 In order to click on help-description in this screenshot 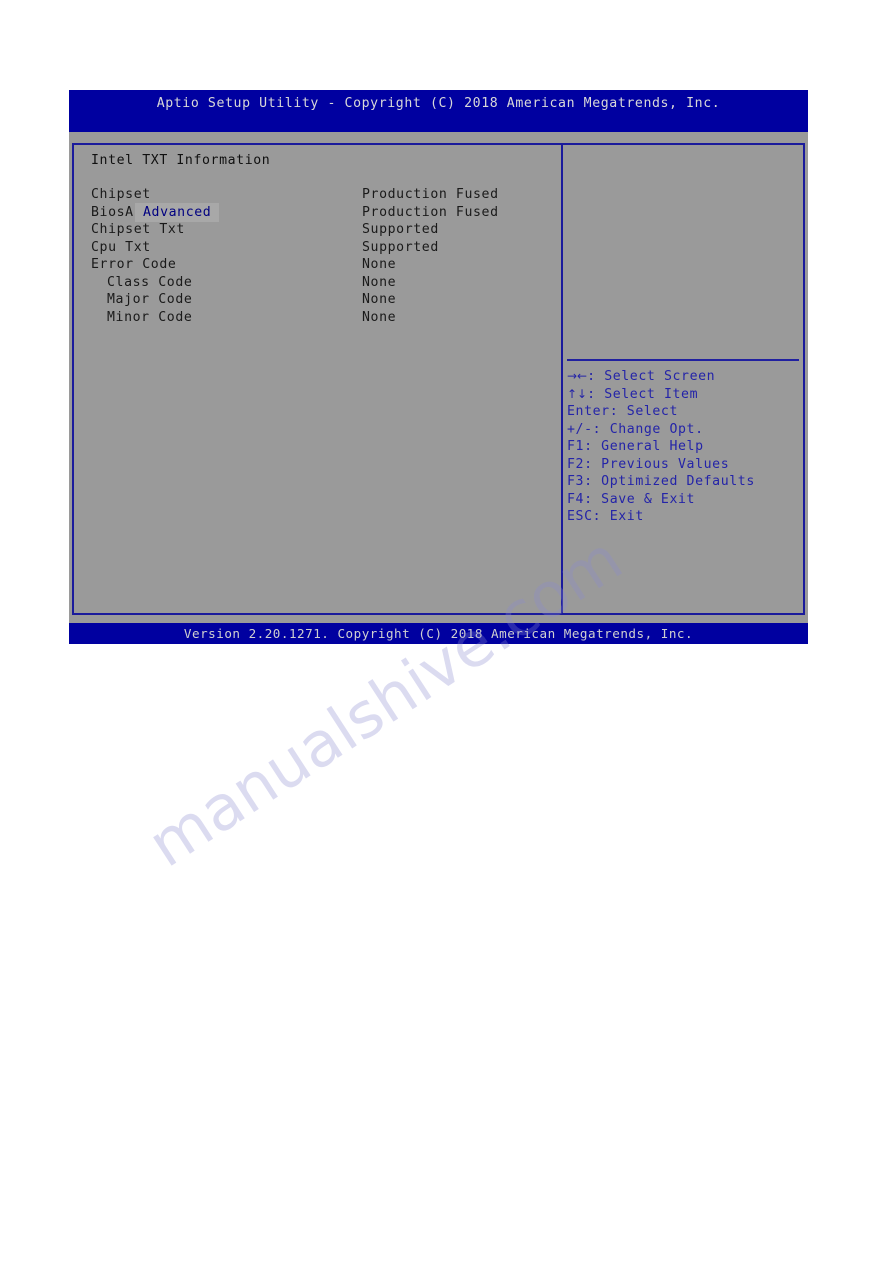, I will do `click(683, 252)`.